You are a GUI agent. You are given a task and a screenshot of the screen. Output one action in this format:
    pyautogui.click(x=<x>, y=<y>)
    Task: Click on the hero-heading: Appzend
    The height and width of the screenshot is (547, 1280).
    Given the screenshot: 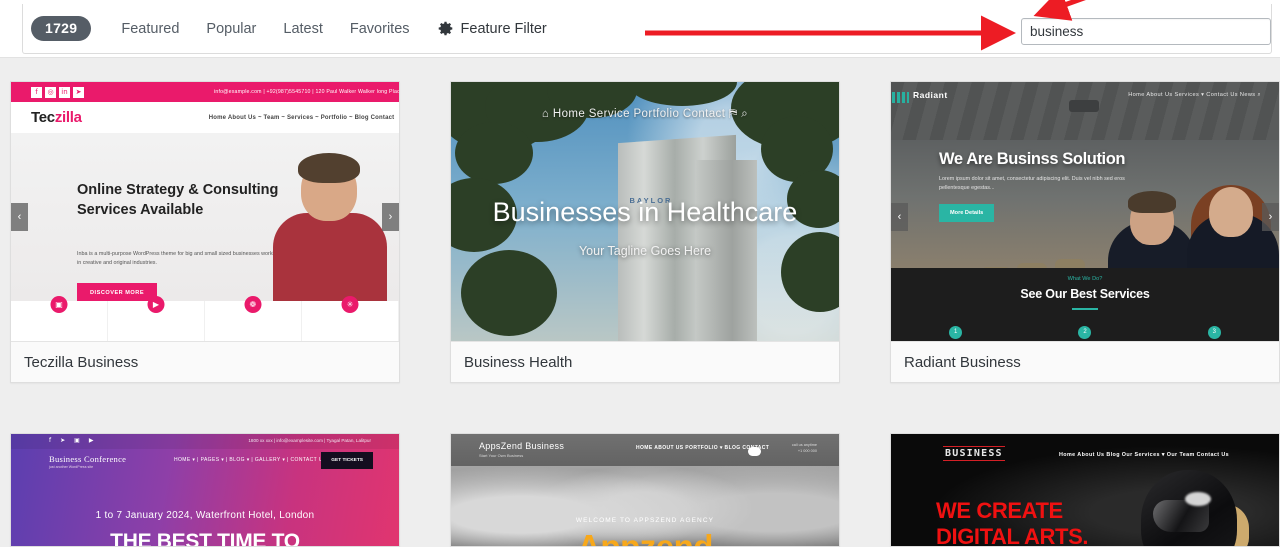 What is the action you would take?
    pyautogui.click(x=645, y=537)
    